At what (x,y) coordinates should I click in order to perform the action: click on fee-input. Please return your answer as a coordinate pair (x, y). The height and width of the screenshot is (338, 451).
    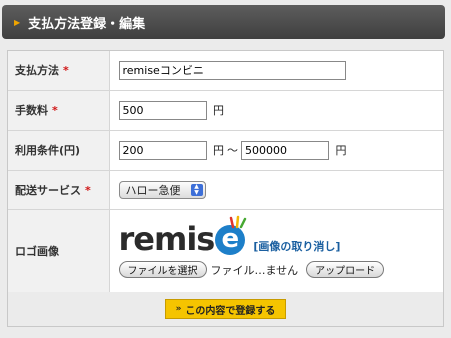
    Looking at the image, I should click on (162, 110).